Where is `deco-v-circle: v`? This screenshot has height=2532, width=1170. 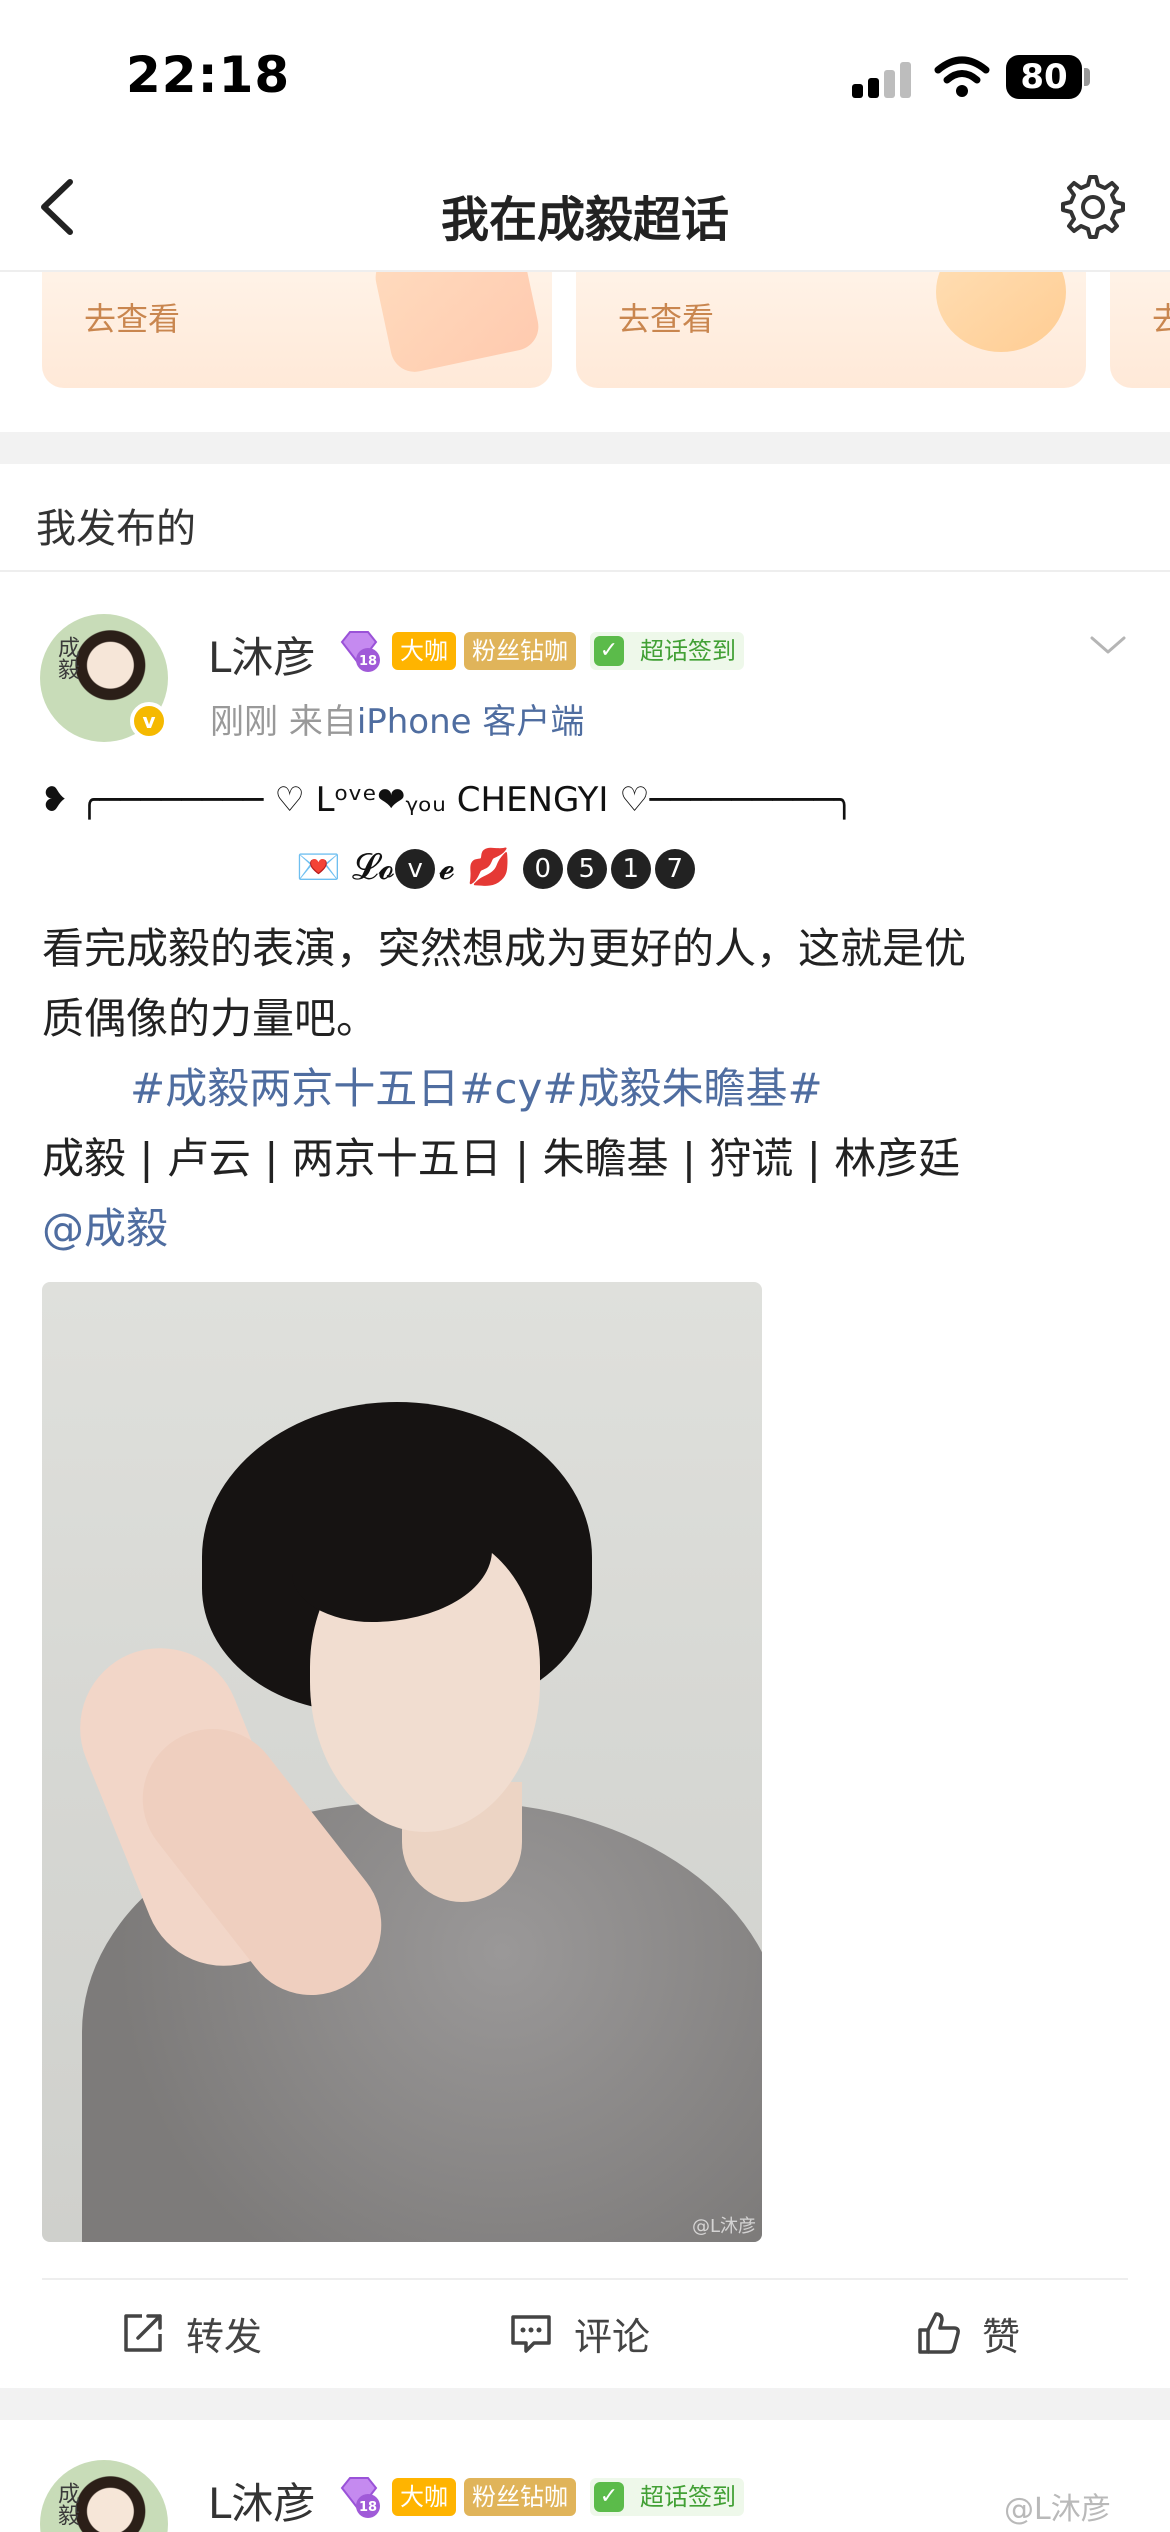
deco-v-circle: v is located at coordinates (415, 869).